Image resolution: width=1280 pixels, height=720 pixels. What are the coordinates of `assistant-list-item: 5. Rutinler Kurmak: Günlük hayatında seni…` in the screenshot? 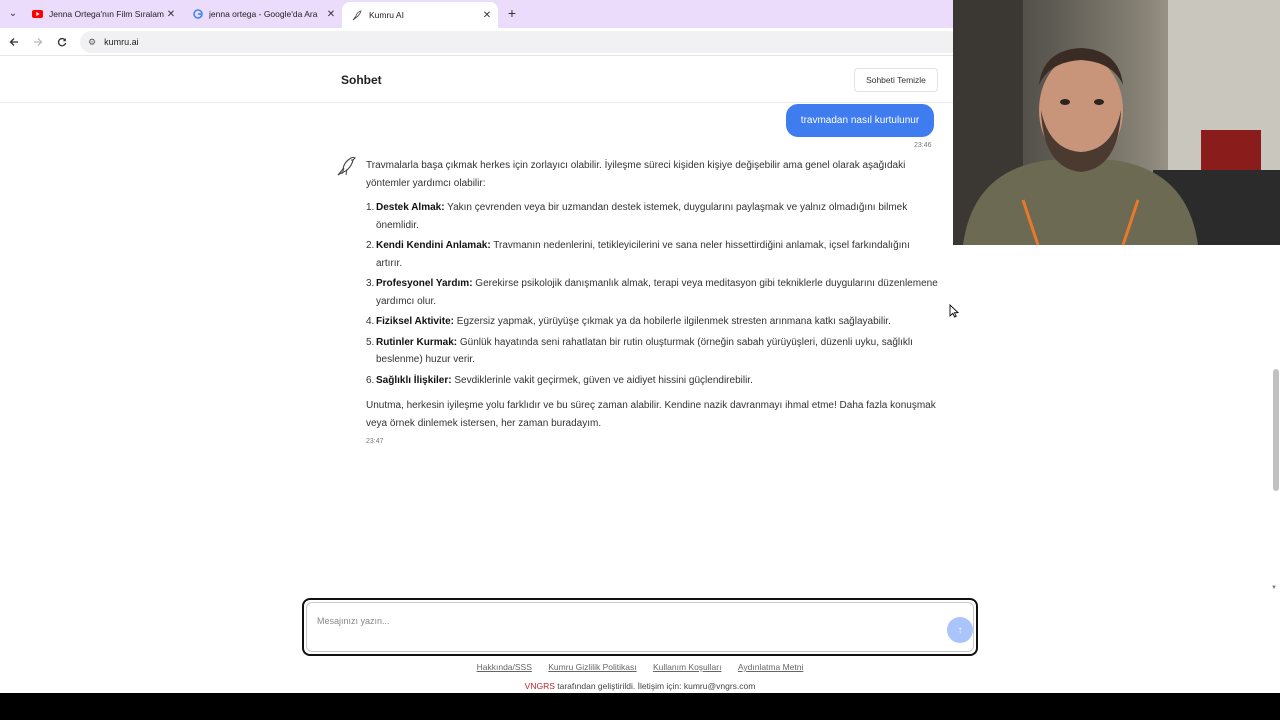 It's located at (652, 351).